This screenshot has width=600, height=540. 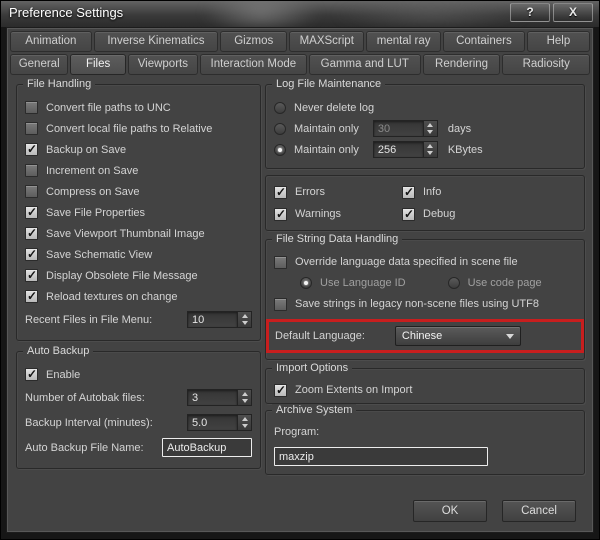 I want to click on tab-rendering: Rendering, so click(x=461, y=64).